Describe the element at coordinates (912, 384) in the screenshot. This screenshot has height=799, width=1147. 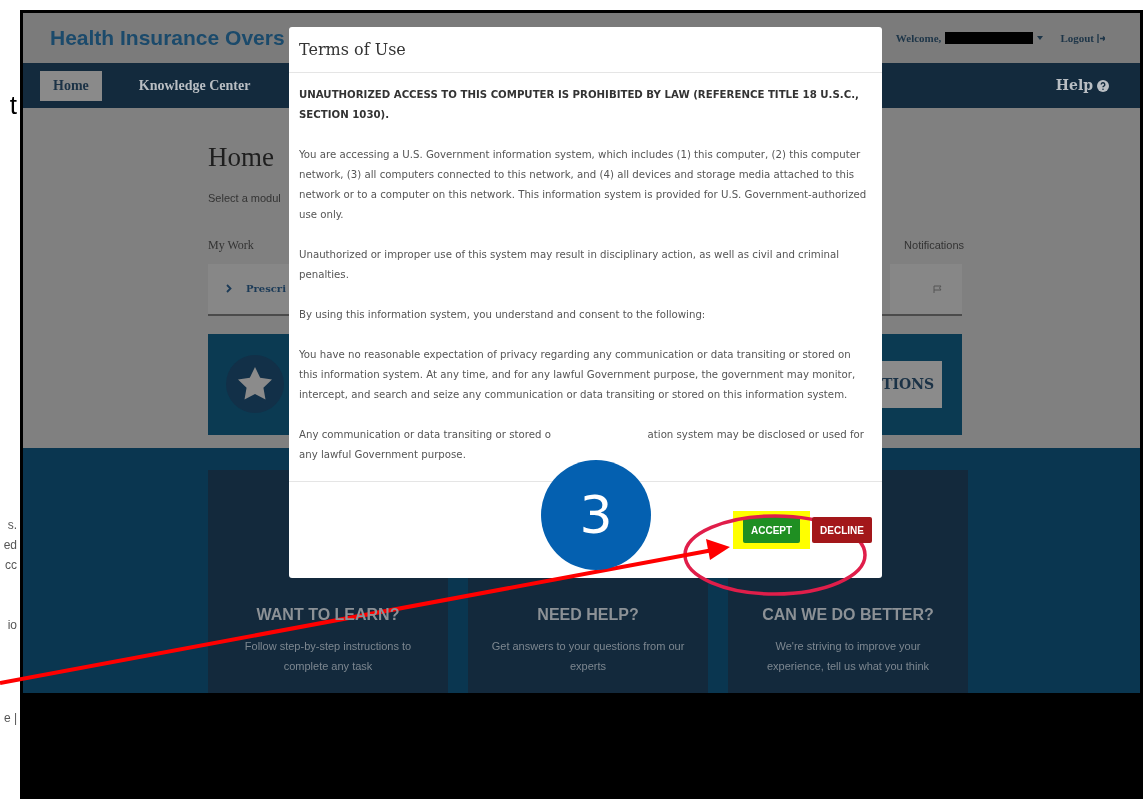
I see `banner-button: TIONS` at that location.